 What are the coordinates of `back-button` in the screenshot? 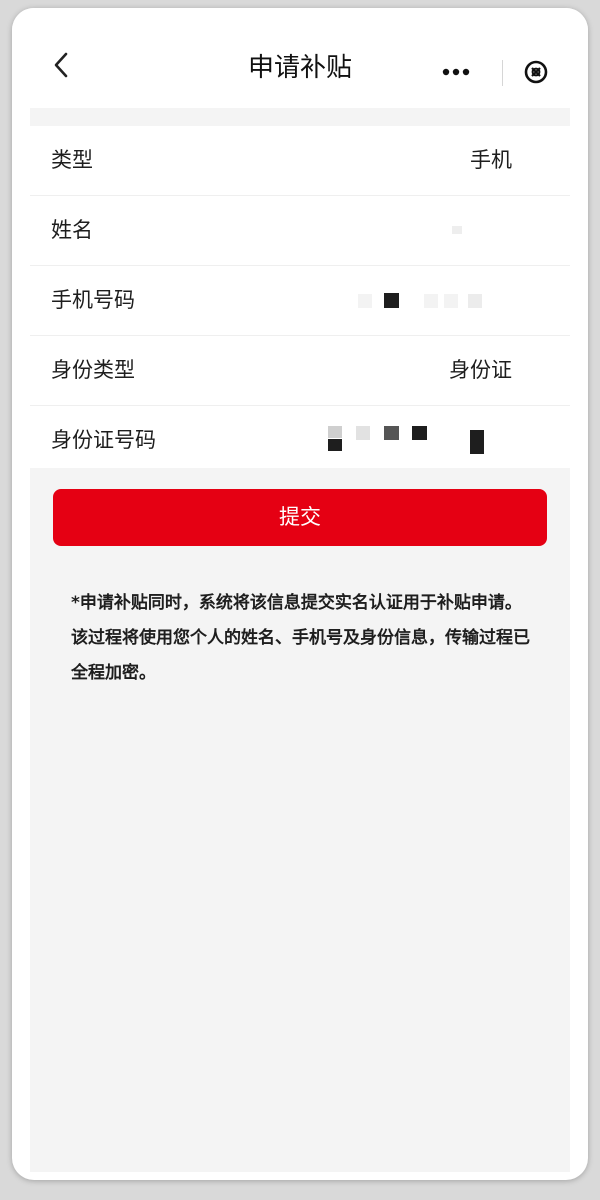 It's located at (61, 65).